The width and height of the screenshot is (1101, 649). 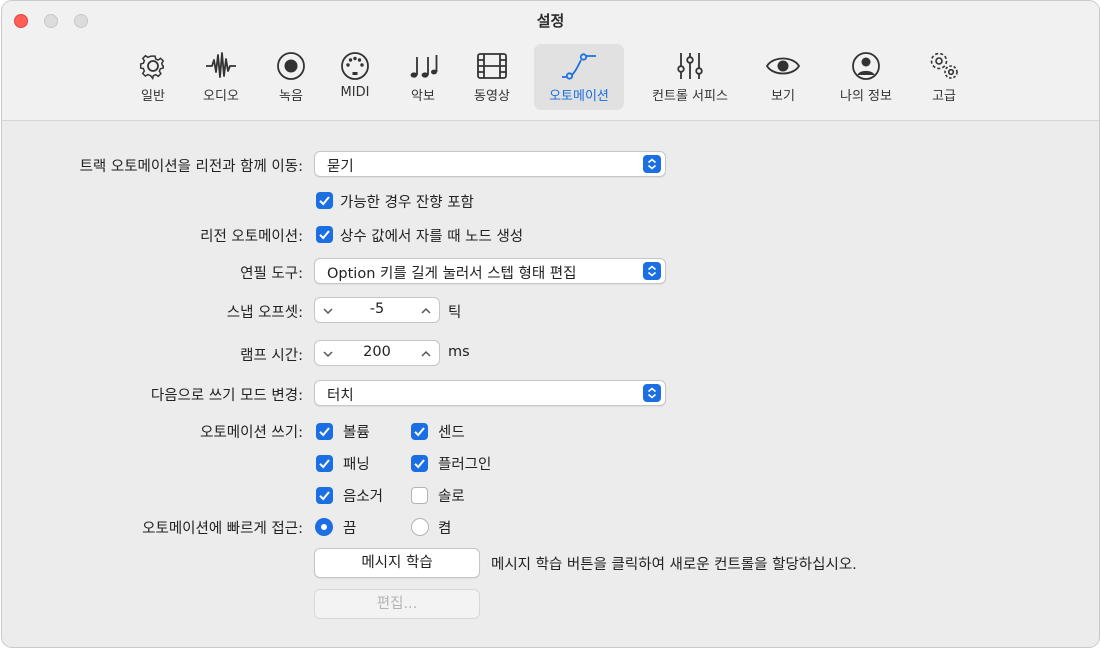 I want to click on tab-advanced: 고급, so click(x=944, y=77).